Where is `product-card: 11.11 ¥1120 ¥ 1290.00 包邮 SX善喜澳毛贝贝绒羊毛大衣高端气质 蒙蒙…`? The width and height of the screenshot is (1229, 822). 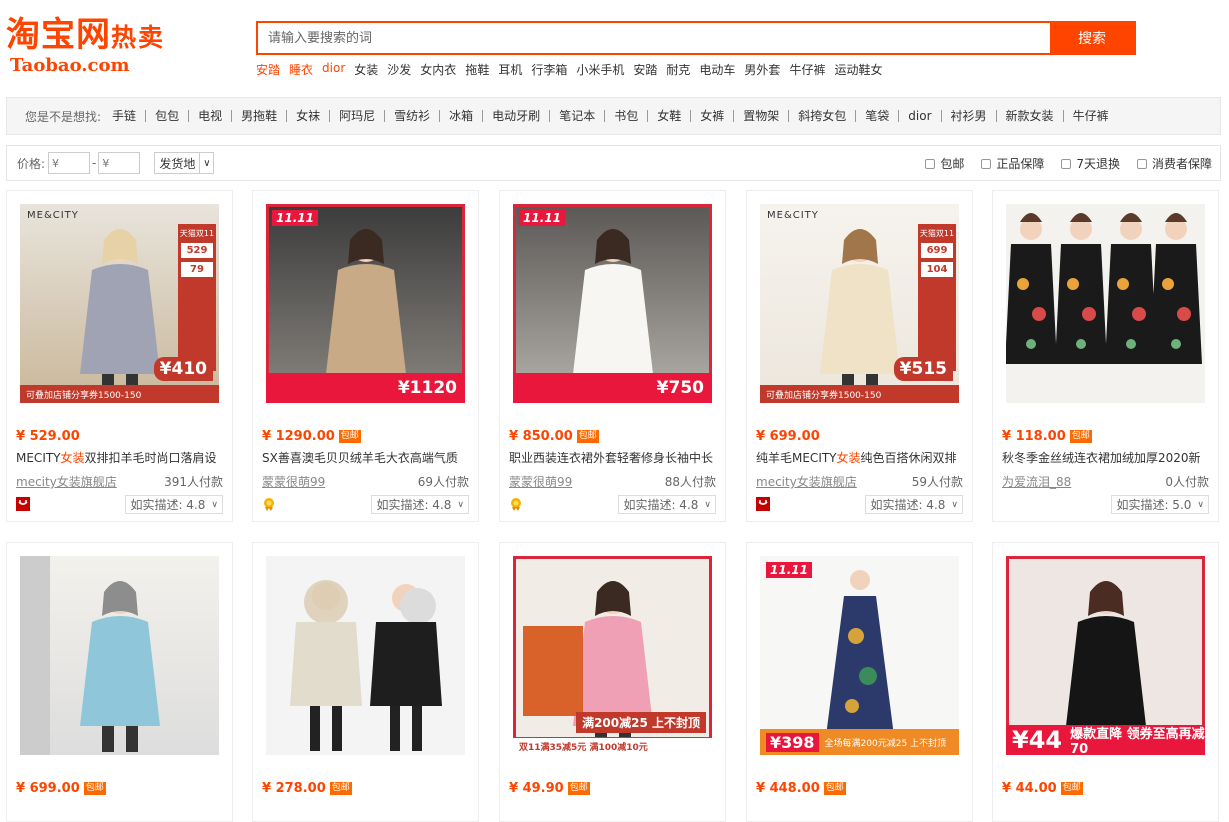 product-card: 11.11 ¥1120 ¥ 1290.00 包邮 SX善喜澳毛贝贝绒羊毛大衣高端气质 蒙蒙… is located at coordinates (365, 356).